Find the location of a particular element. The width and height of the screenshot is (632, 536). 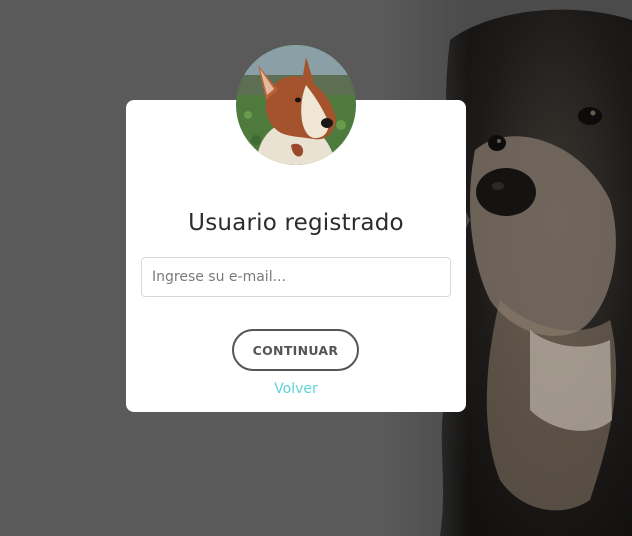

dog-avatar-image is located at coordinates (296, 105).